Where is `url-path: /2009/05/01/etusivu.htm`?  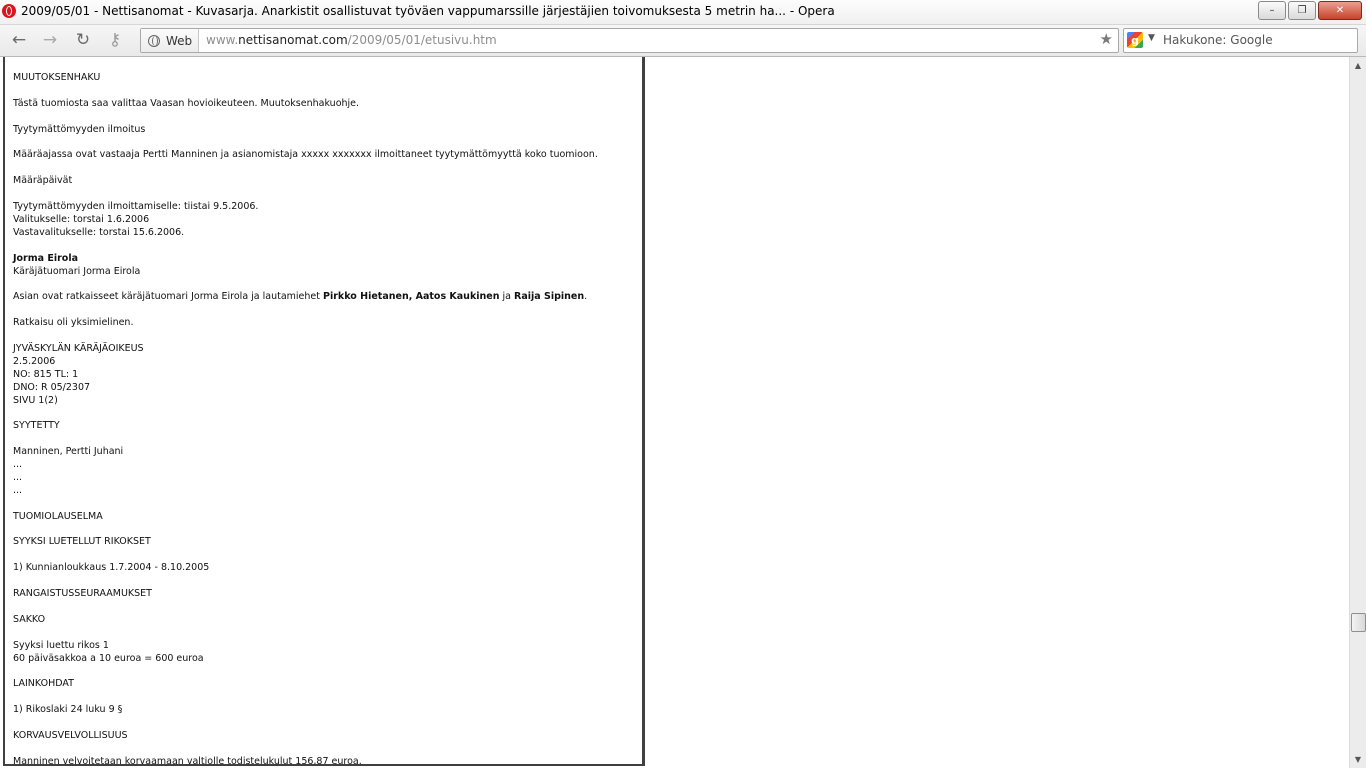 url-path: /2009/05/01/etusivu.htm is located at coordinates (422, 40).